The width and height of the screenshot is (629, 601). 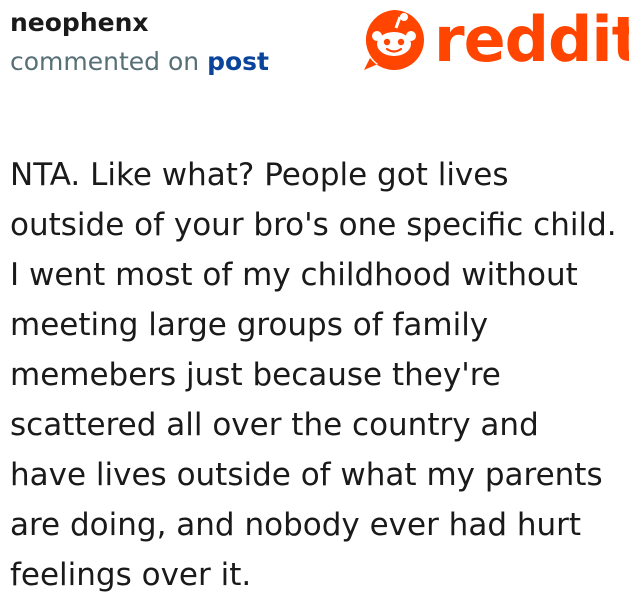 What do you see at coordinates (394, 40) in the screenshot?
I see `reddit-alien-icon` at bounding box center [394, 40].